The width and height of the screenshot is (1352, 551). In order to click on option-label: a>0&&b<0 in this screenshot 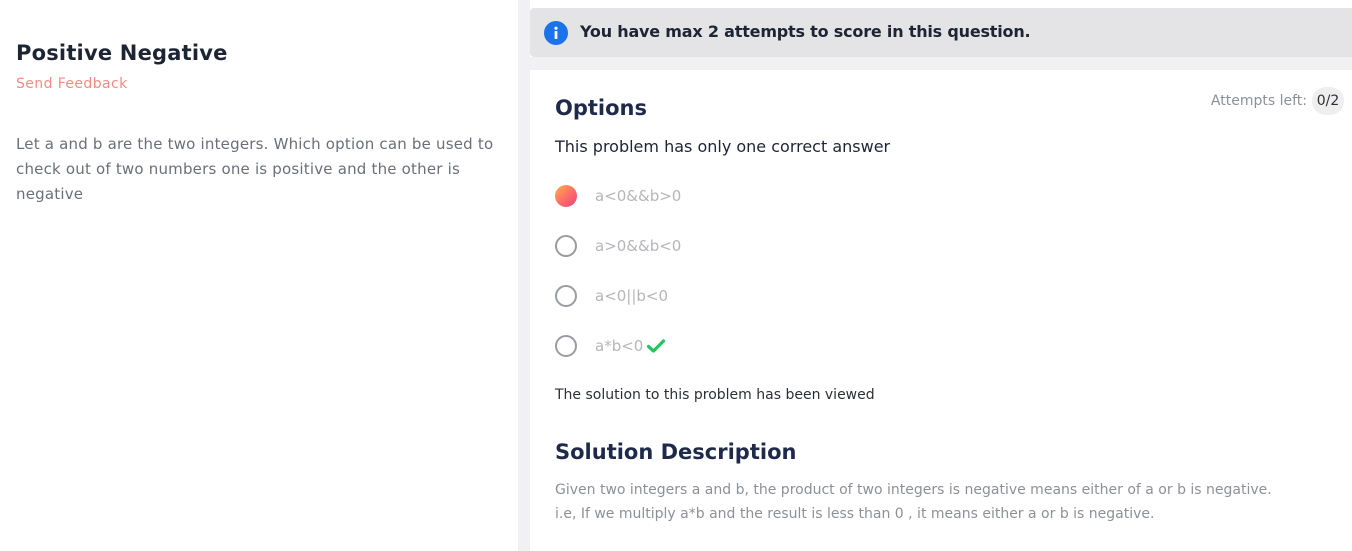, I will do `click(638, 246)`.